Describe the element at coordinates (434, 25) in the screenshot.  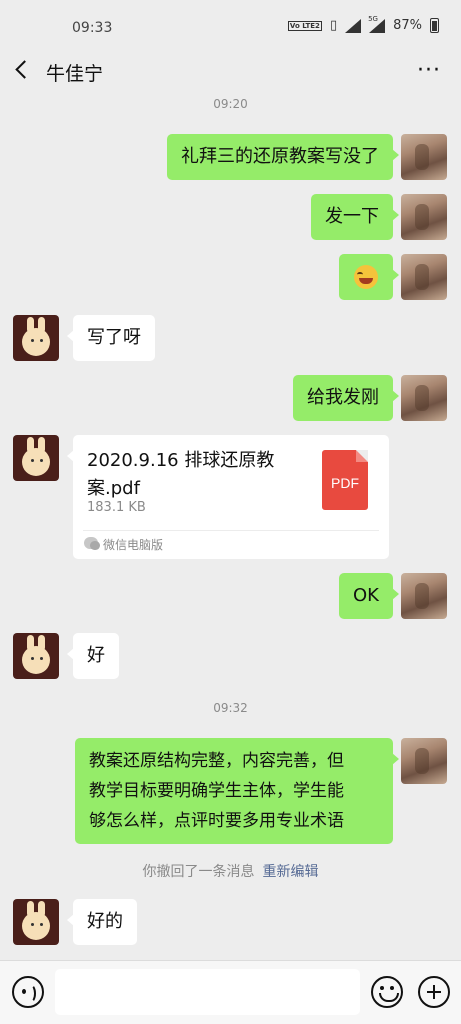
I see `battery-icon` at that location.